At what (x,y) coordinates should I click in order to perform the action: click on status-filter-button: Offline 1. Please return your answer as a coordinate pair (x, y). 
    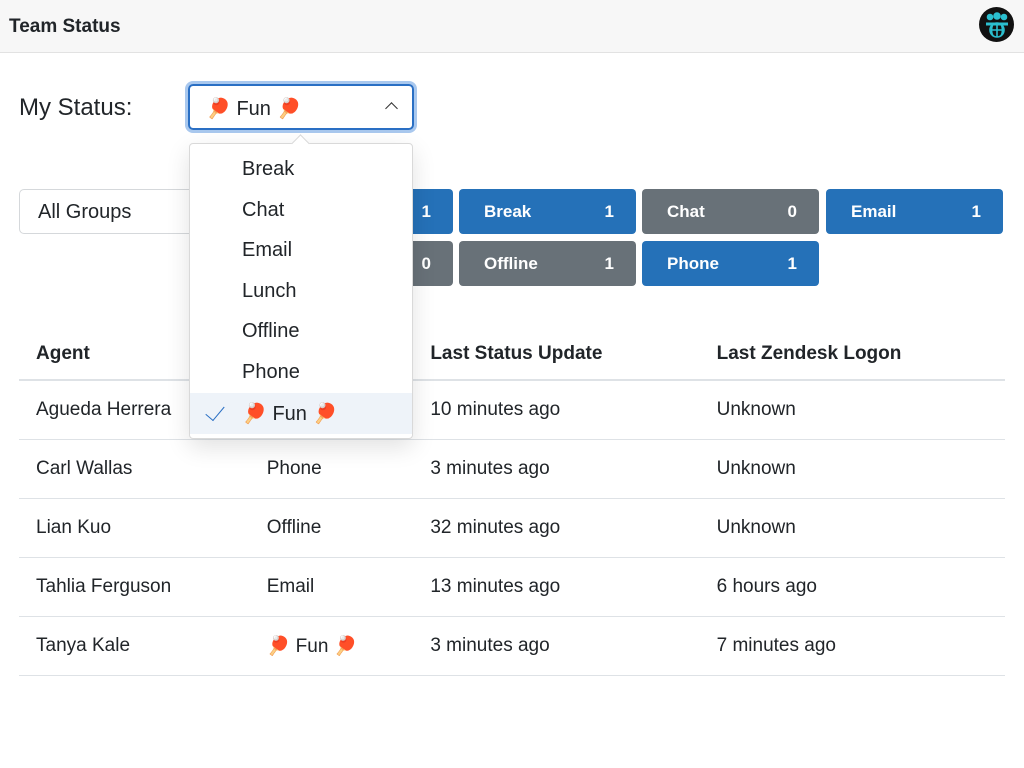
    Looking at the image, I should click on (547, 263).